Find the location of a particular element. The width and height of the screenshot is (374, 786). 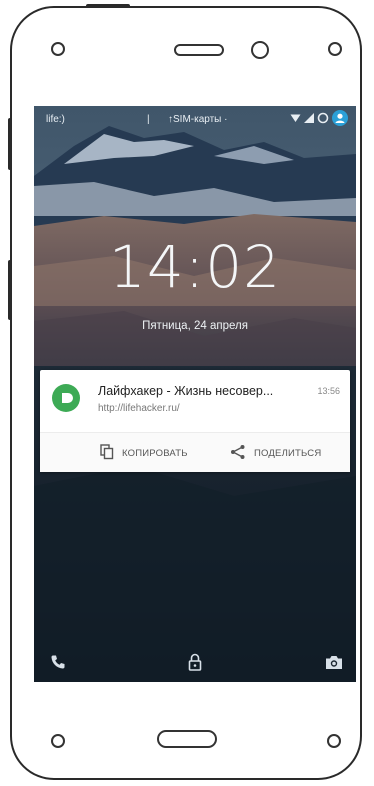

wifi-icon is located at coordinates (295, 119).